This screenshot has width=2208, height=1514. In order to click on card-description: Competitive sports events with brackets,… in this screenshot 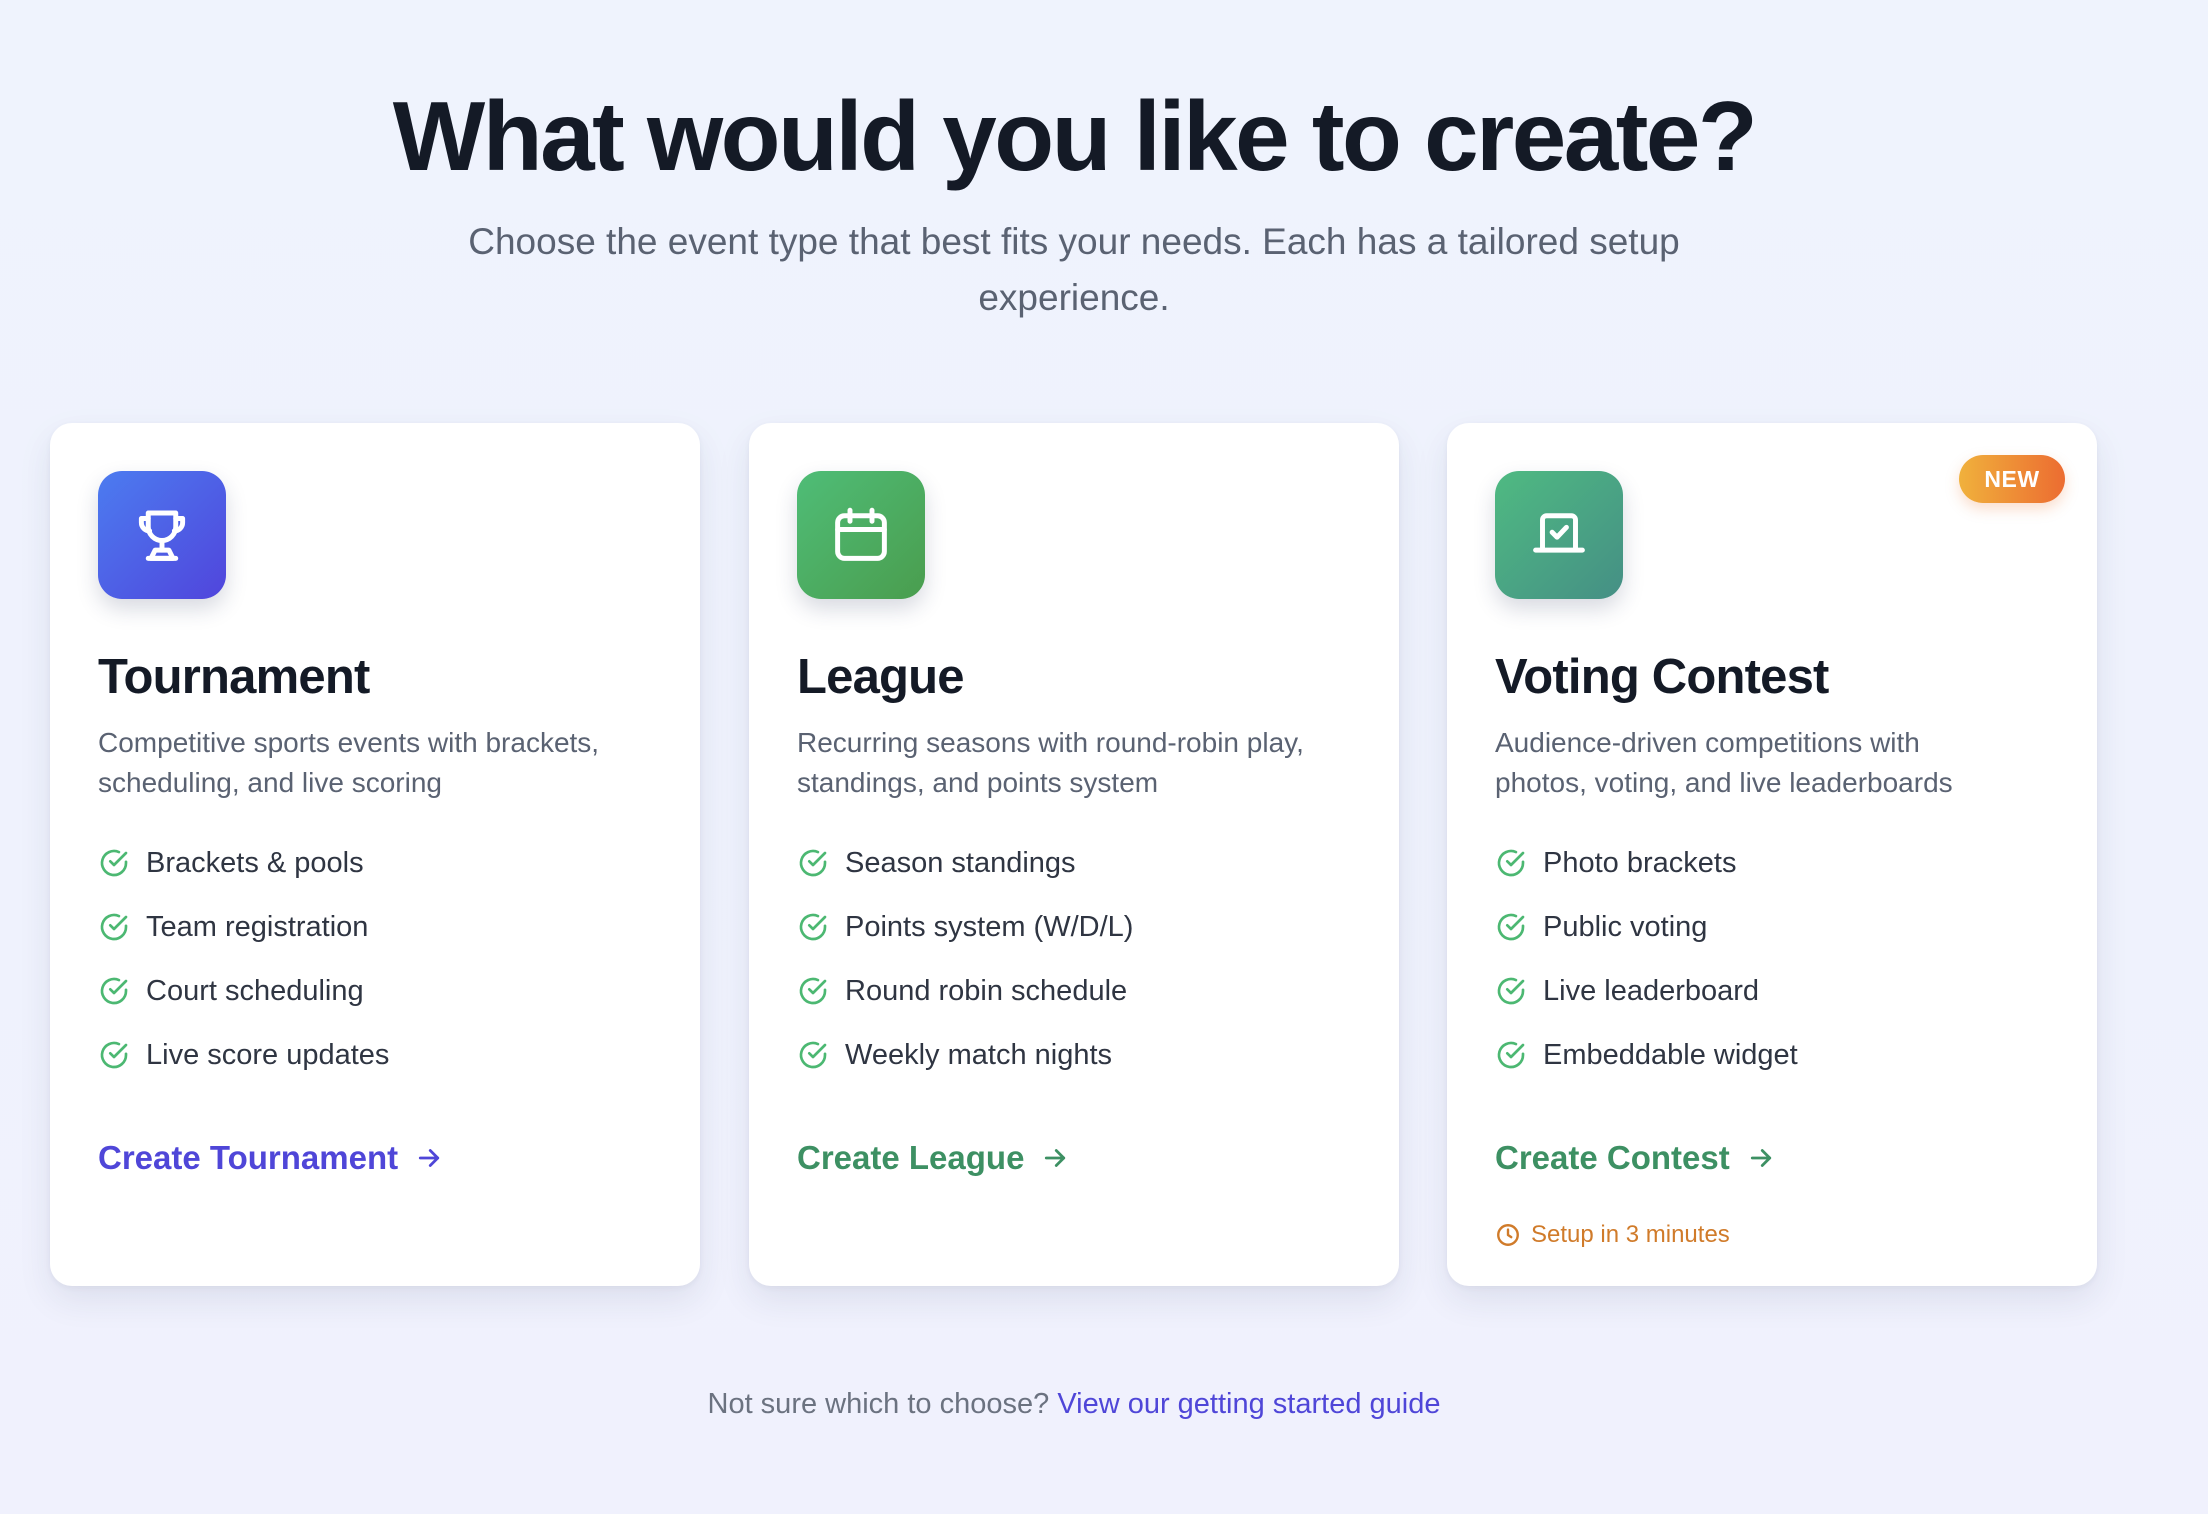, I will do `click(375, 763)`.